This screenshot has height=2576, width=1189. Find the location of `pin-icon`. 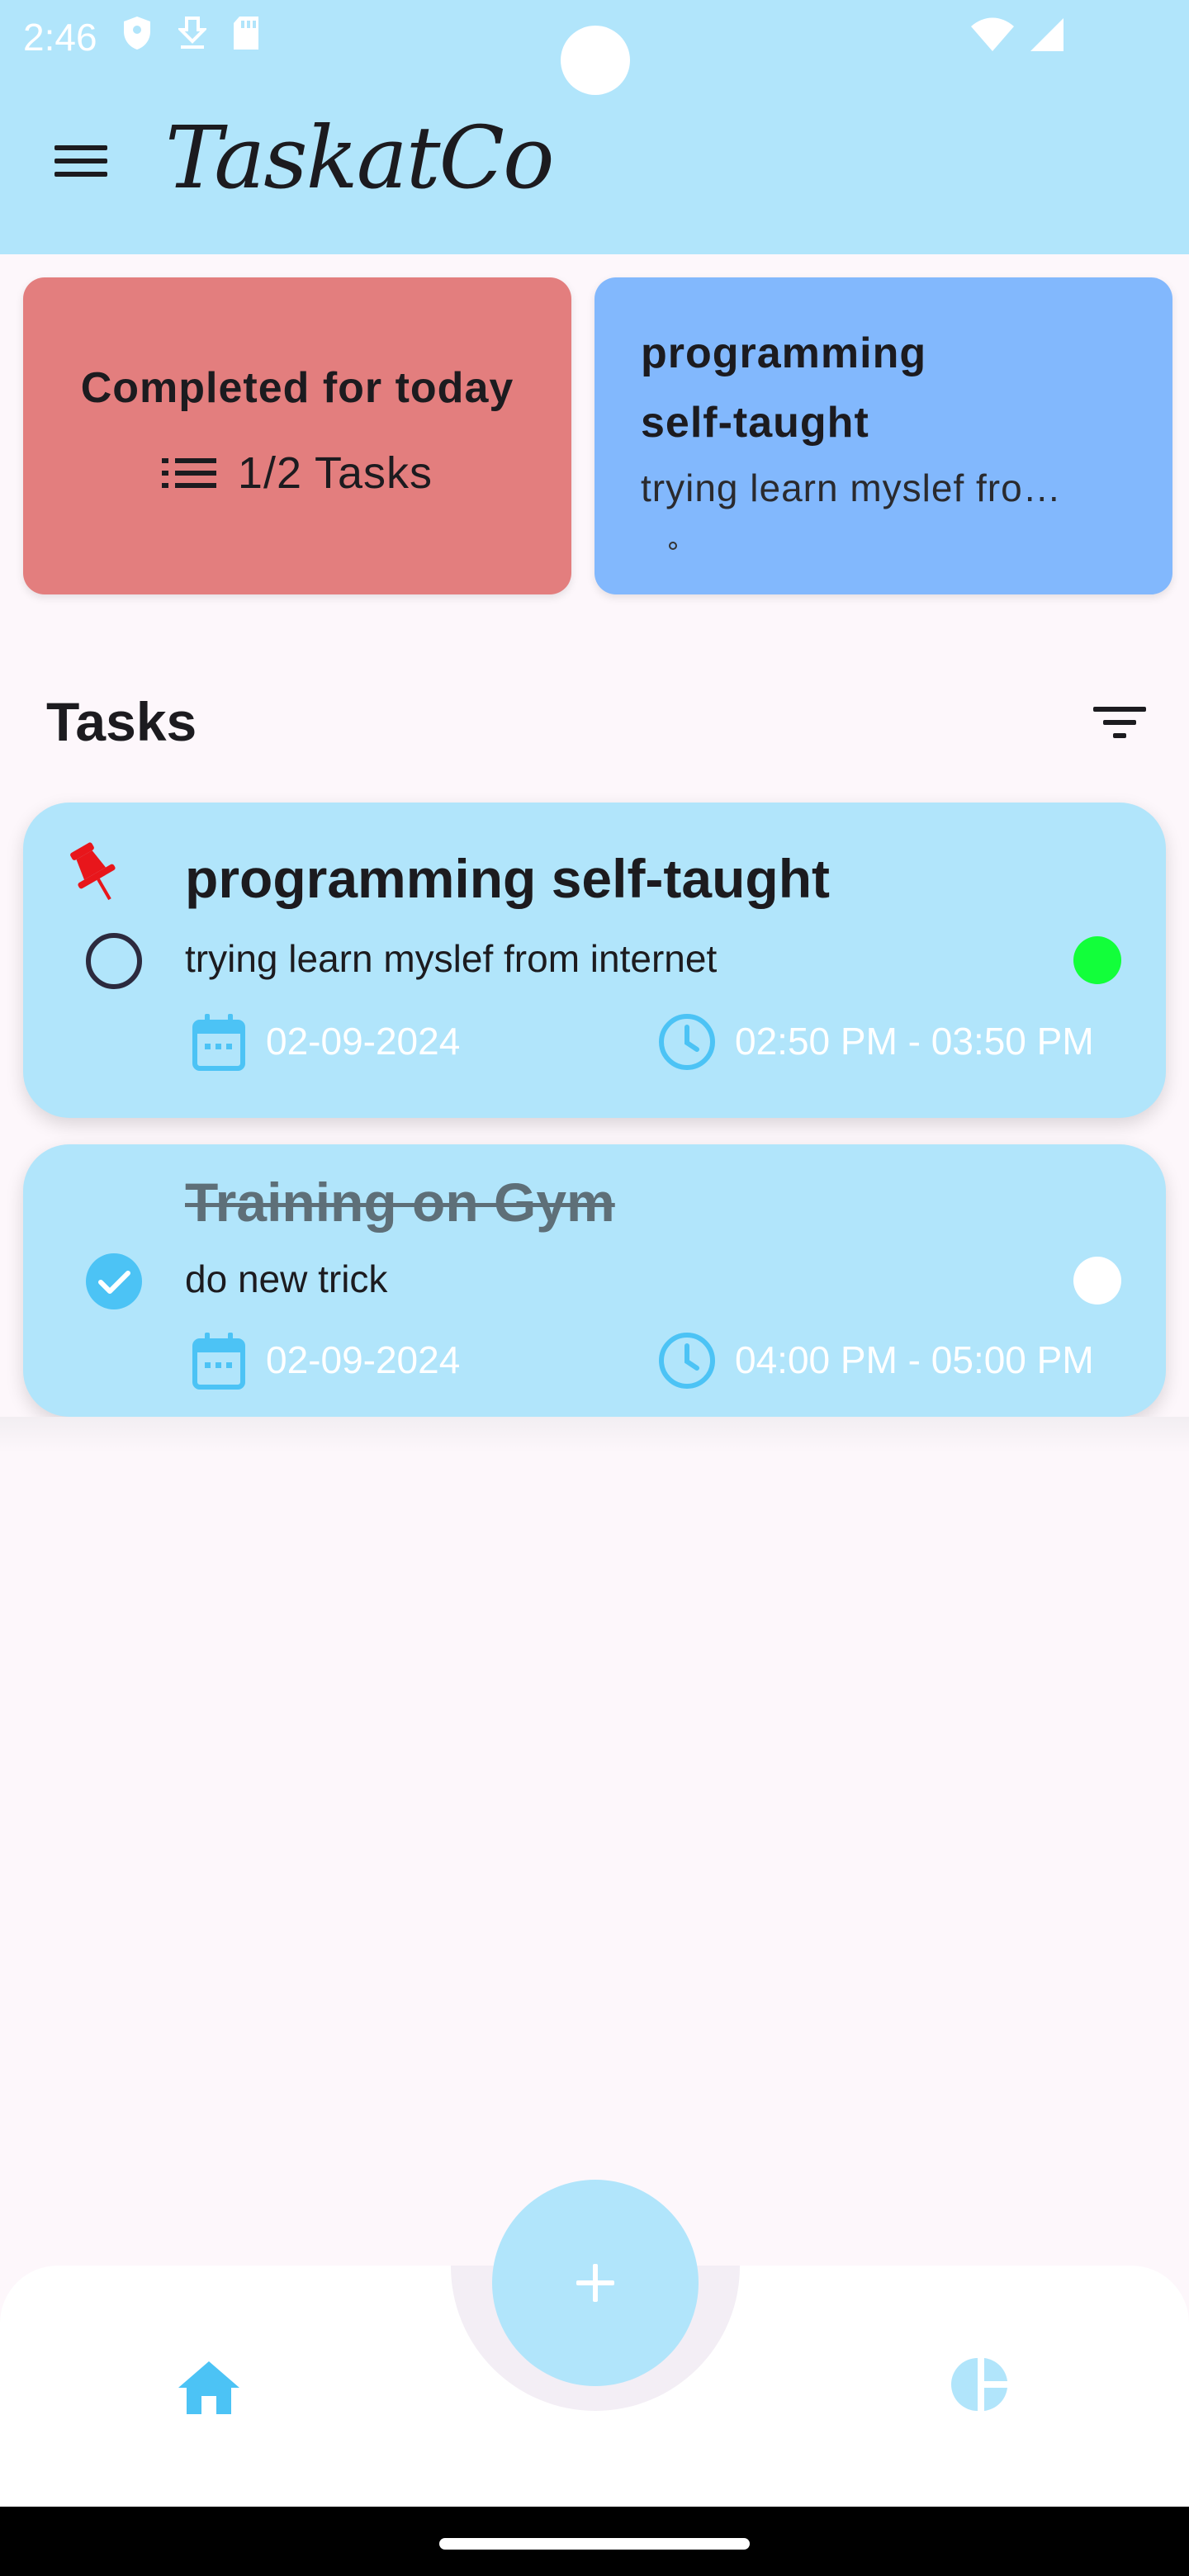

pin-icon is located at coordinates (95, 874).